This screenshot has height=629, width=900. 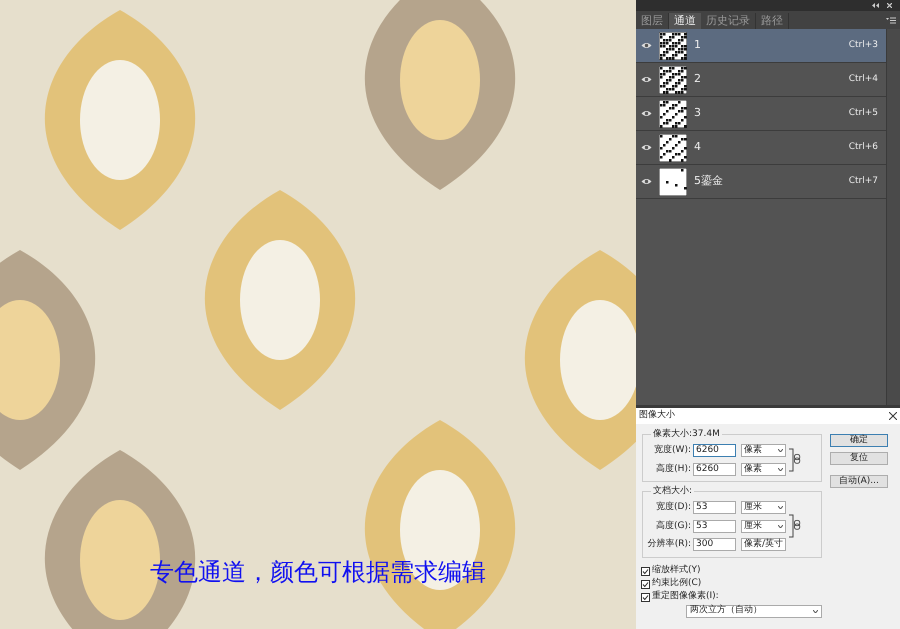 I want to click on channel-row: 2 Ctrl+4, so click(x=761, y=80).